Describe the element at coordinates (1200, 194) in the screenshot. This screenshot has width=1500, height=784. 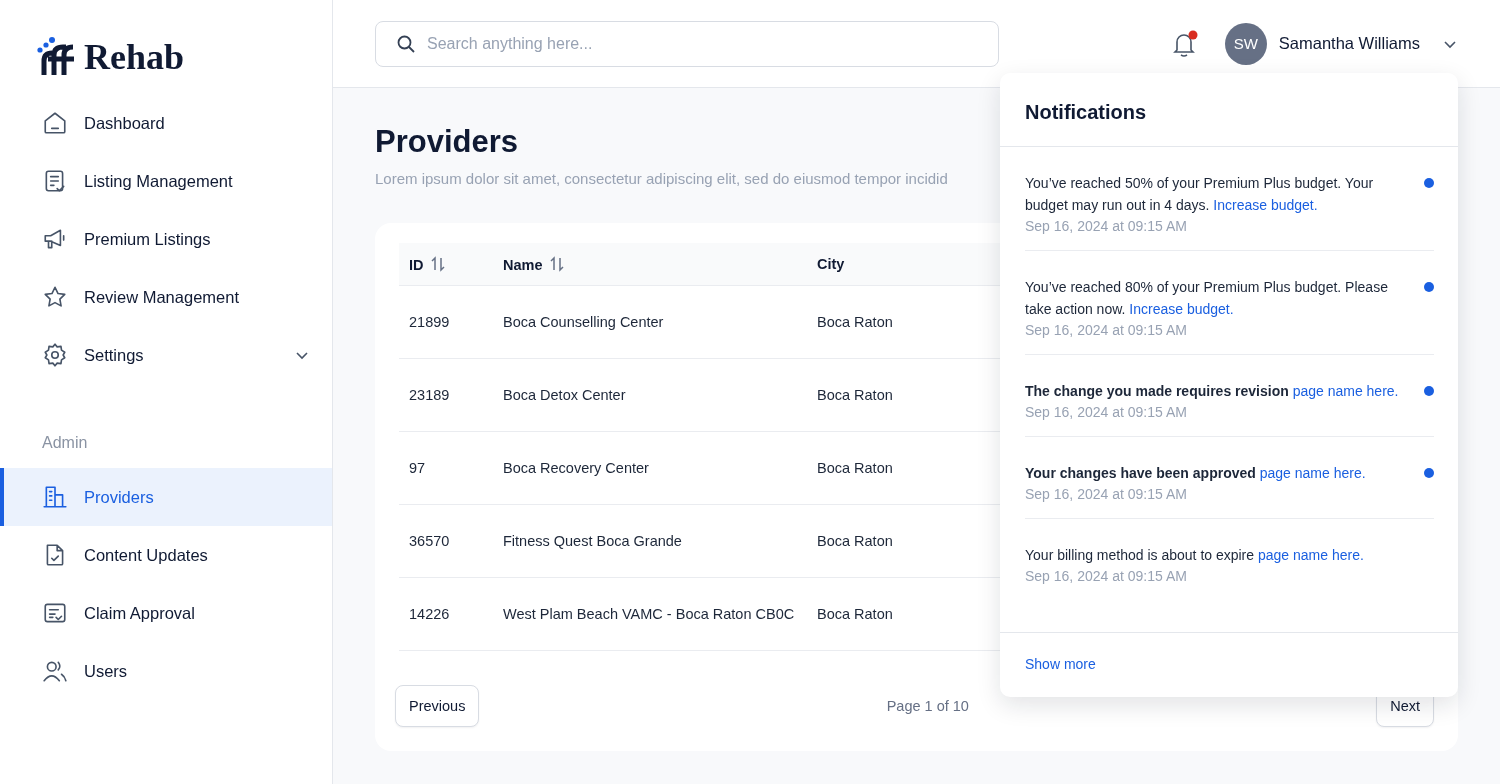
I see `notification-text: You’ve reached 50% of your Premium Plus budget. Your budget may run out in 4 days. Increase budget.` at that location.